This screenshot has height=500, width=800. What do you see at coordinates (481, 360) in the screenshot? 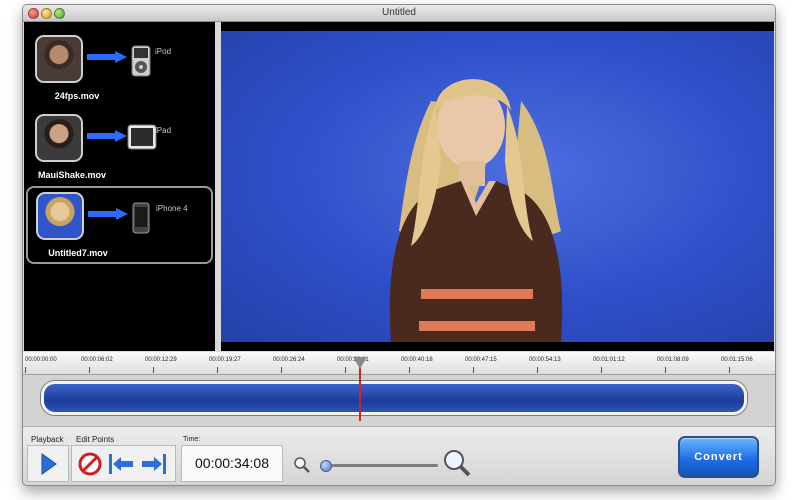
I see `timecode-tick: 00:00:47:15` at bounding box center [481, 360].